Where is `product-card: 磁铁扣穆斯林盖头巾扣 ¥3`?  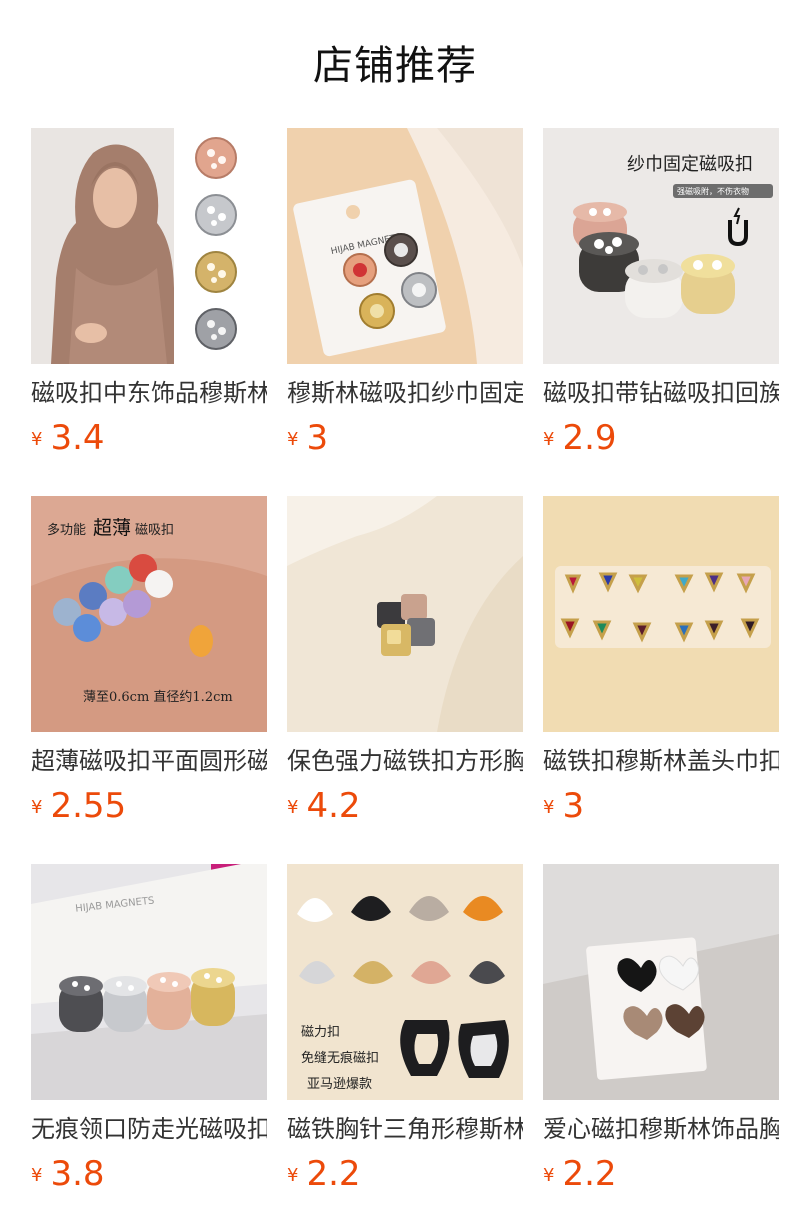
product-card: 磁铁扣穆斯林盖头巾扣 ¥3 is located at coordinates (661, 680).